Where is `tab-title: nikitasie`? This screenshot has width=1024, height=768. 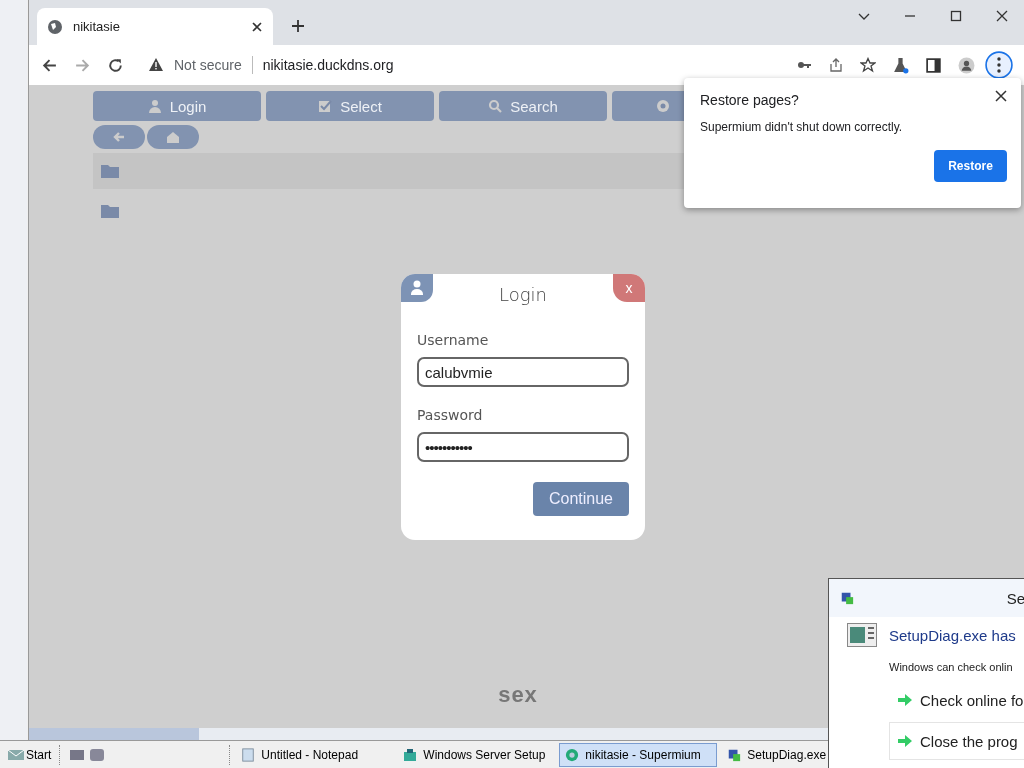 tab-title: nikitasie is located at coordinates (97, 26).